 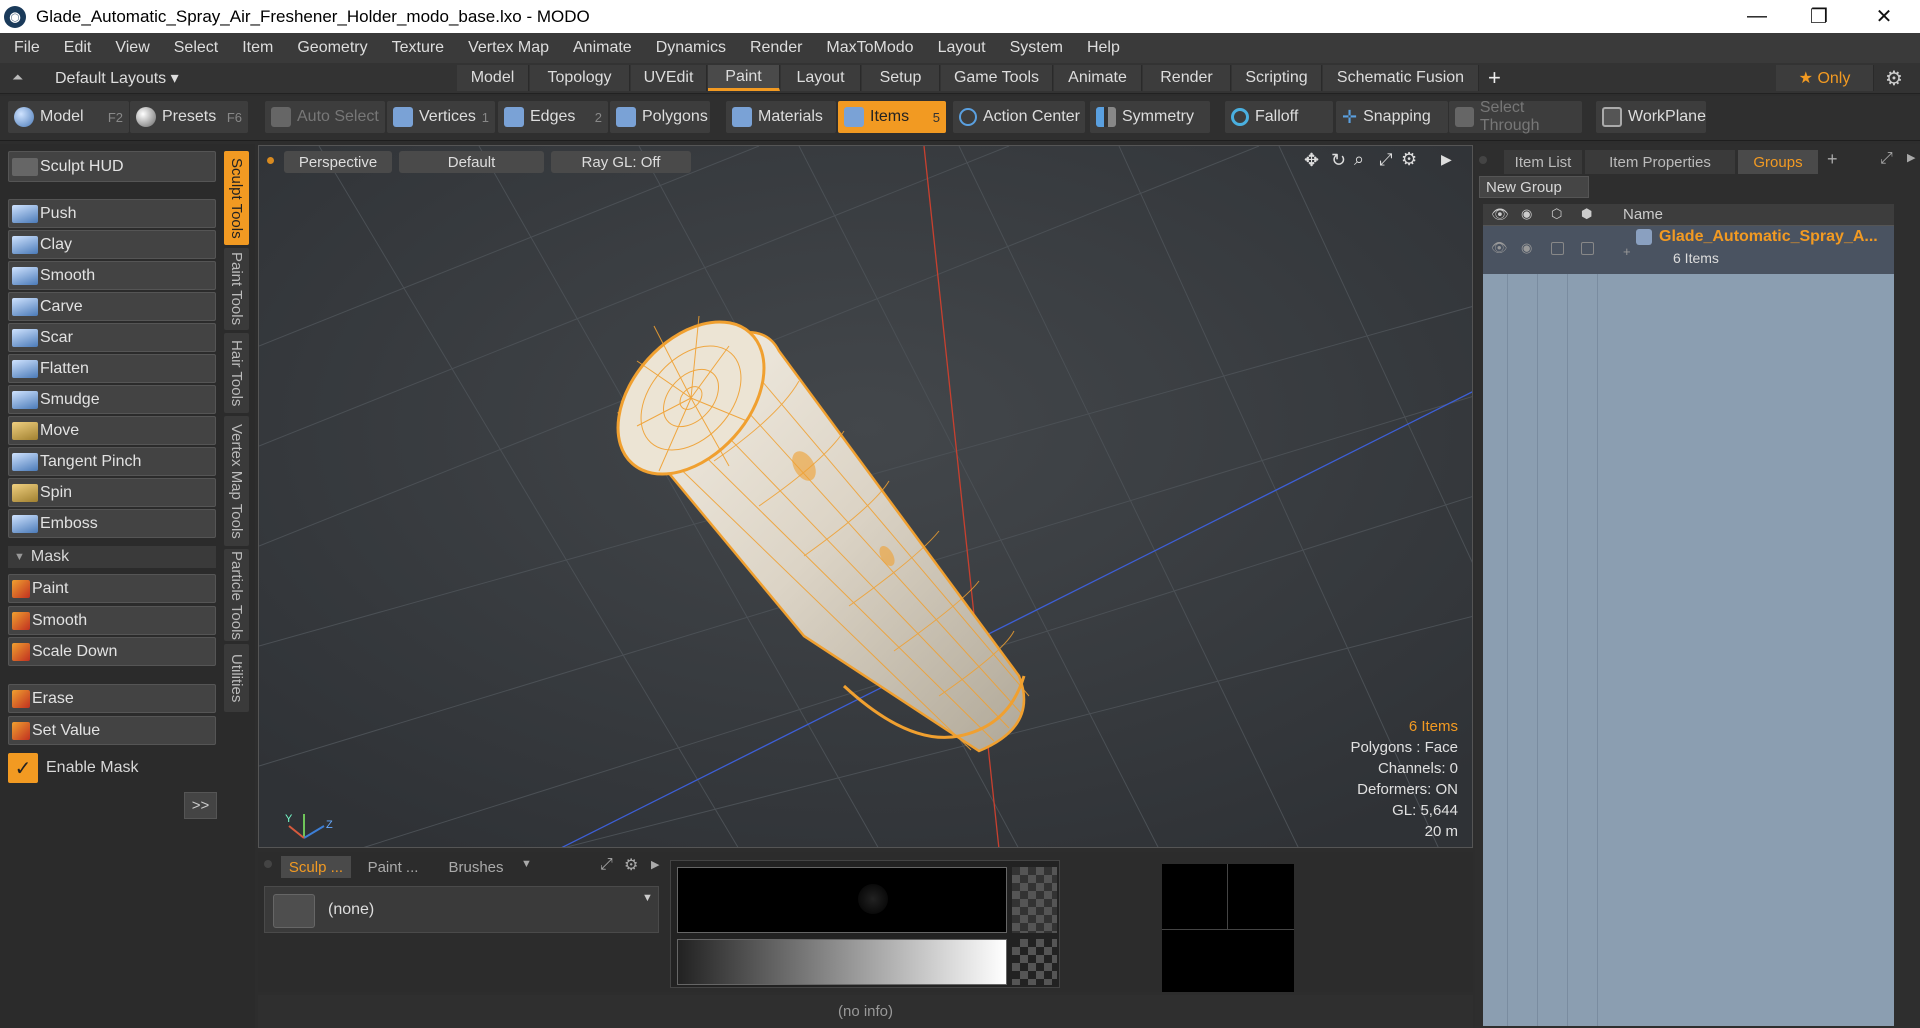 What do you see at coordinates (774, 48) in the screenshot?
I see `menu-render: Render` at bounding box center [774, 48].